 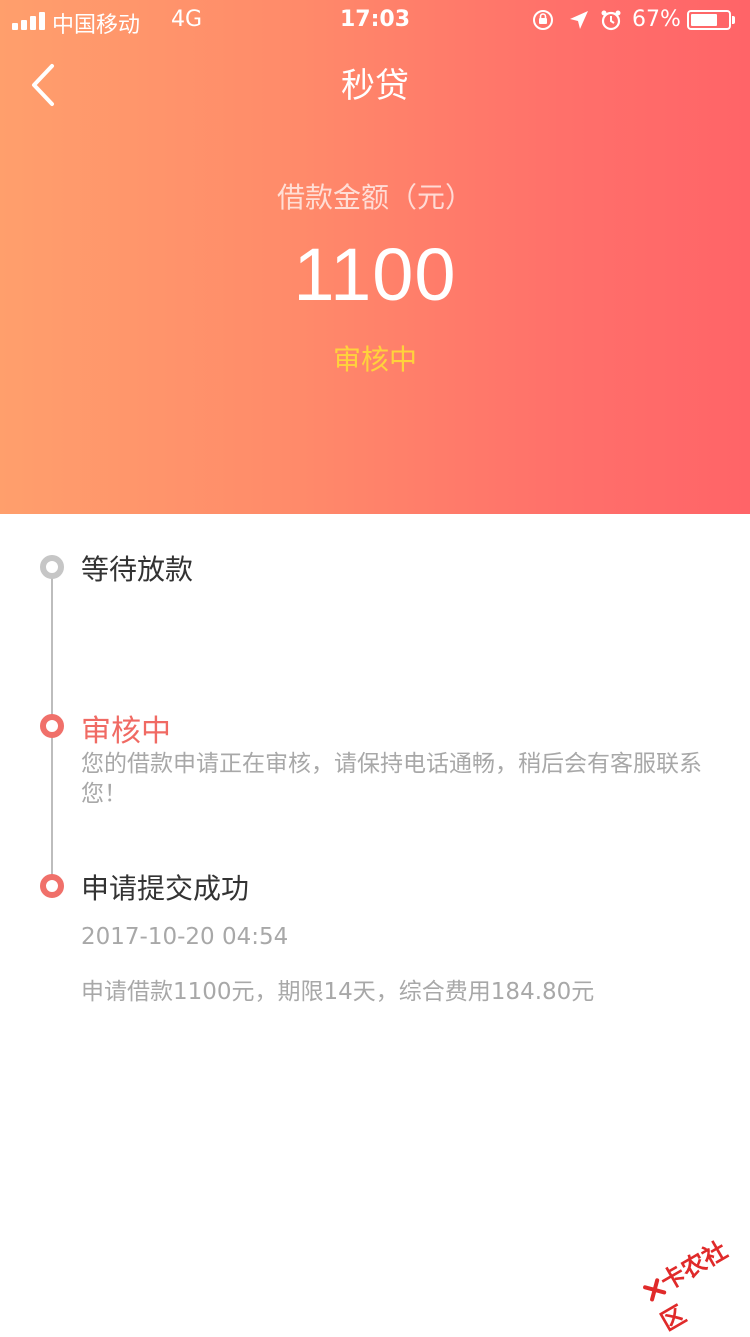 What do you see at coordinates (611, 20) in the screenshot?
I see `alarm-icon` at bounding box center [611, 20].